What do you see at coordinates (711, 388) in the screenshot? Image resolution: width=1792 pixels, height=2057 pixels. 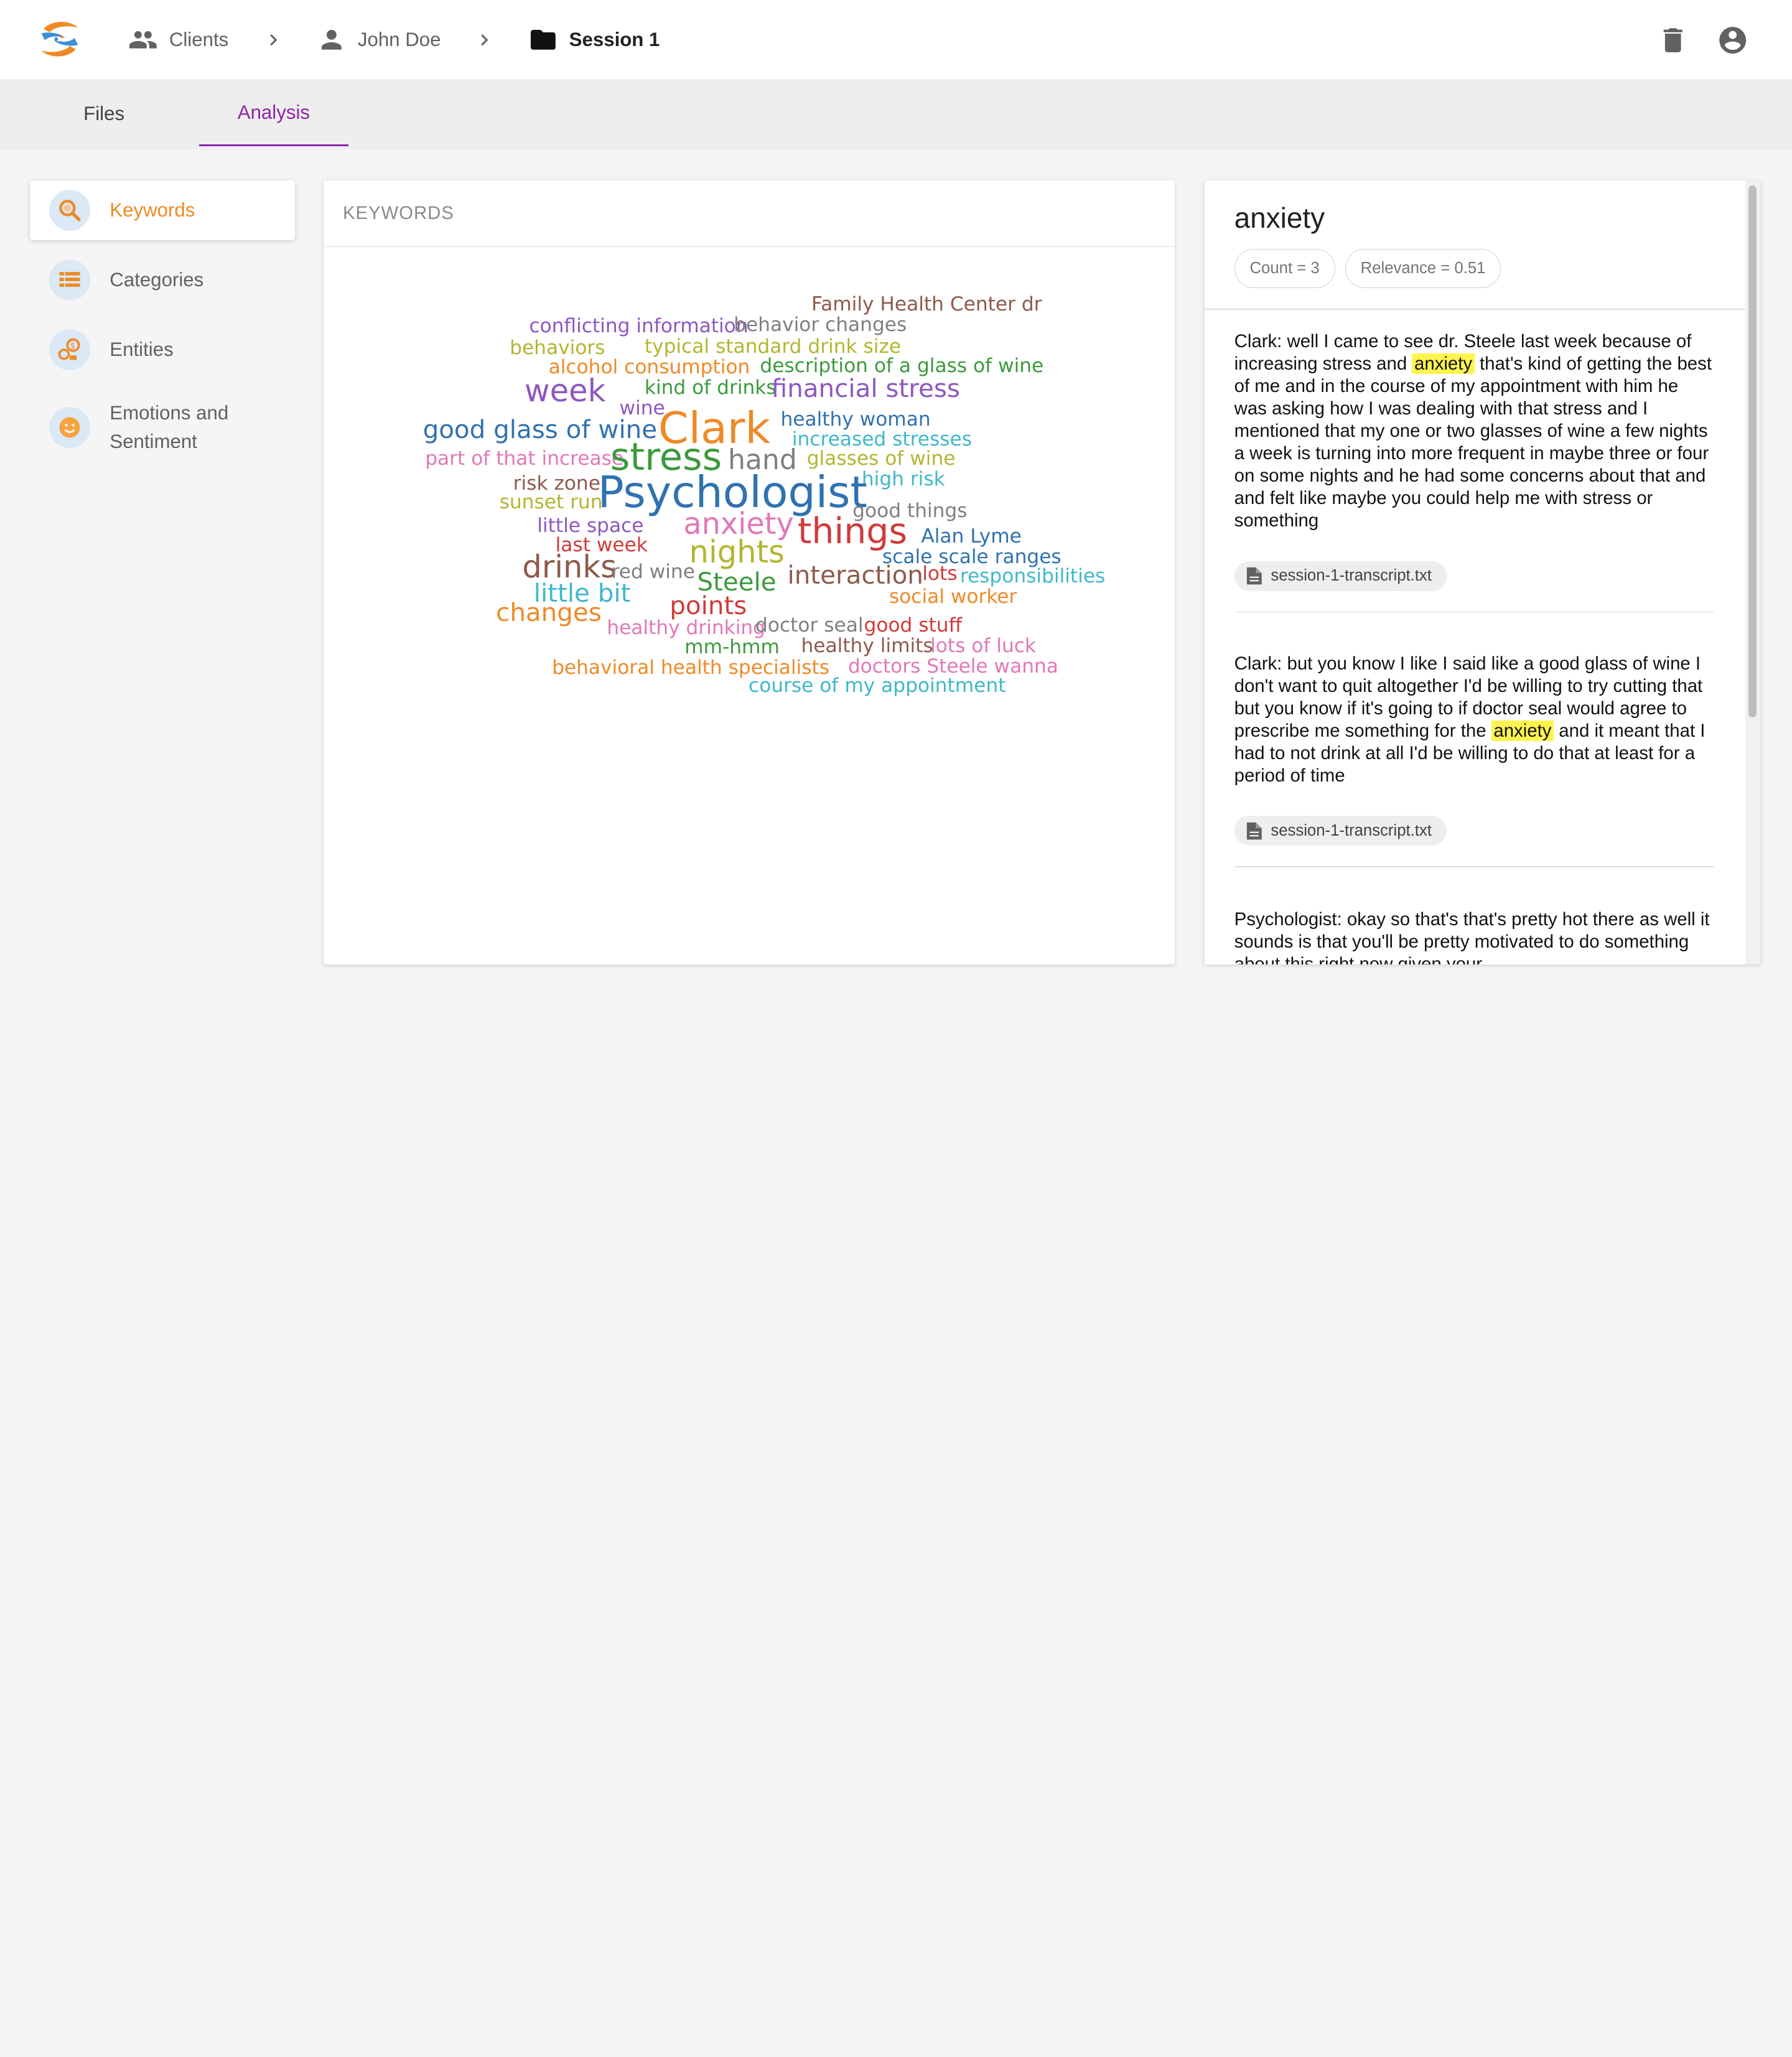 I see `keyword-word: kind of drinks` at bounding box center [711, 388].